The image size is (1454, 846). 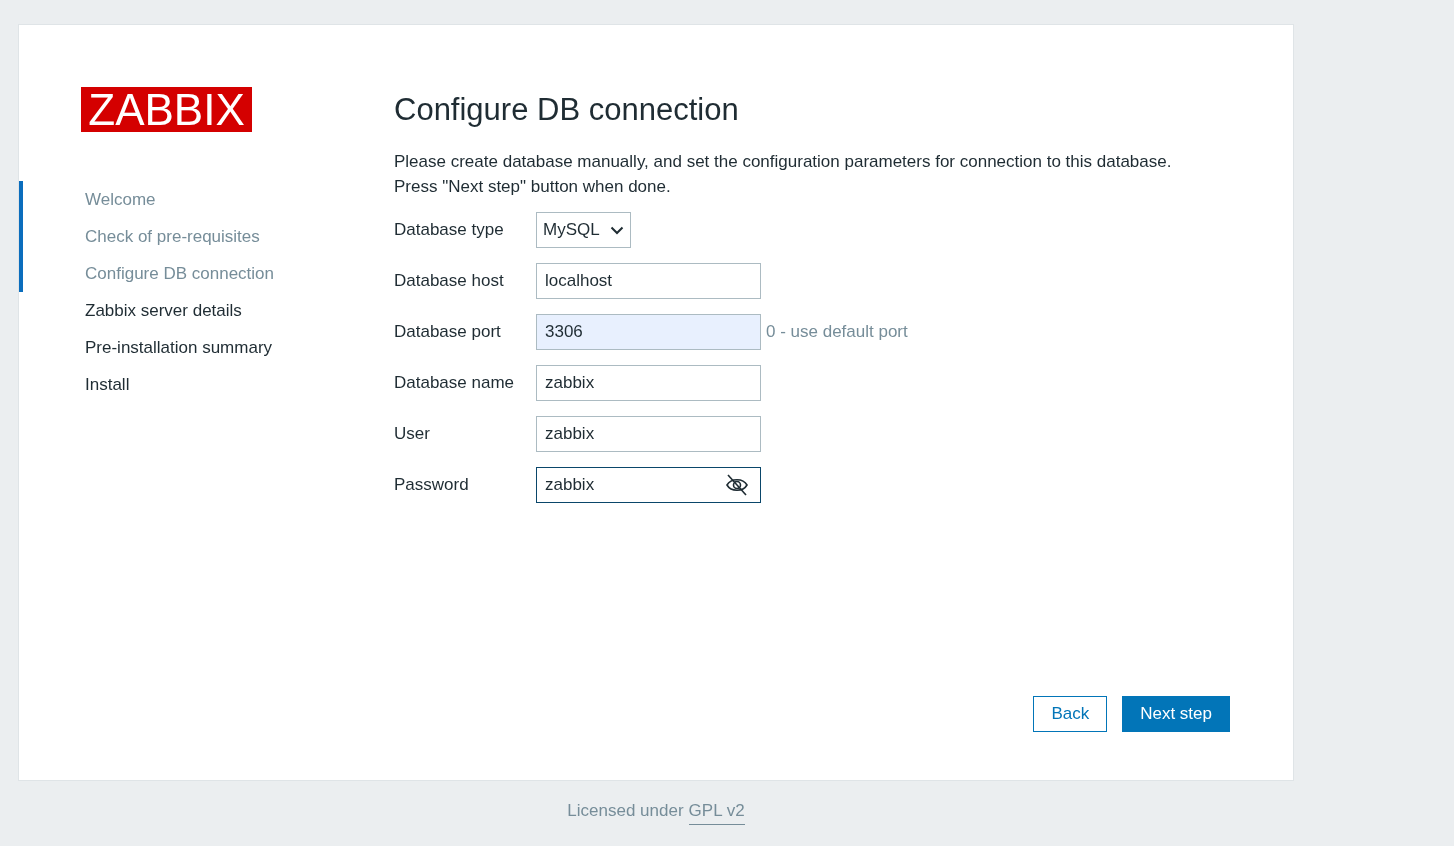 I want to click on chevron-down-icon, so click(x=616, y=230).